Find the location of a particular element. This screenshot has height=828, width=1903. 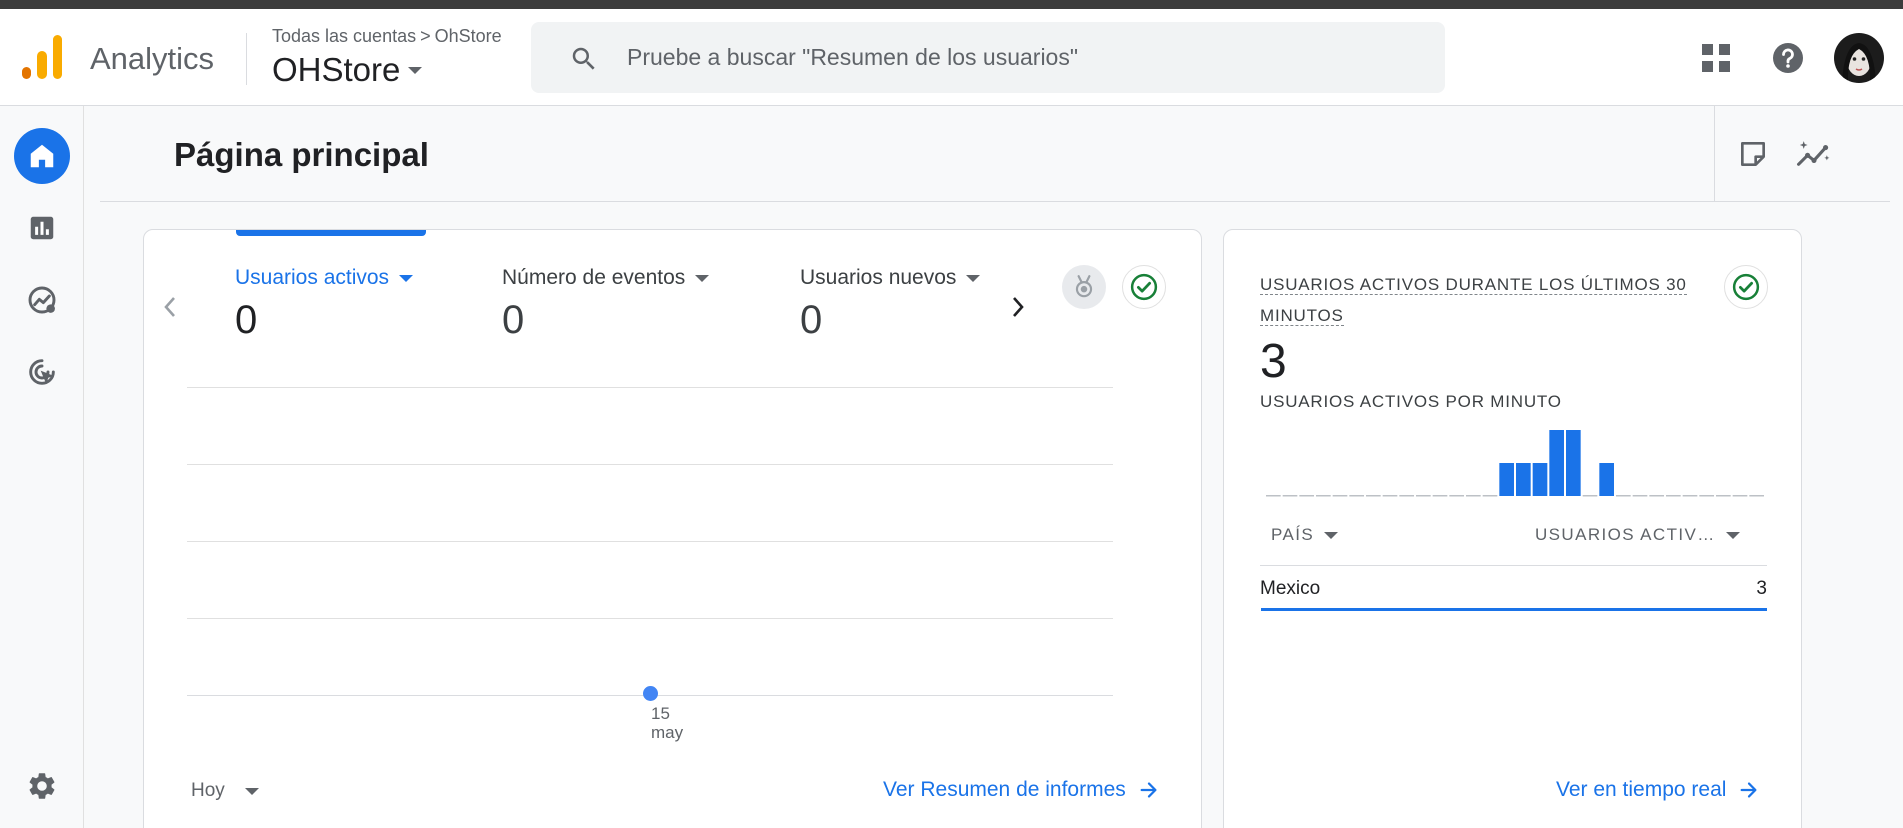

user-photo-icon is located at coordinates (1859, 58).